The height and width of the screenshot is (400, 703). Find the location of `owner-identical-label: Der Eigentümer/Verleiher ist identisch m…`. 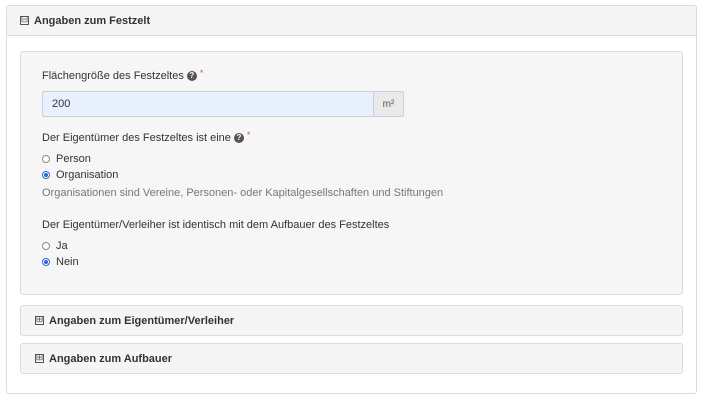

owner-identical-label: Der Eigentümer/Verleiher ist identisch m… is located at coordinates (215, 225).